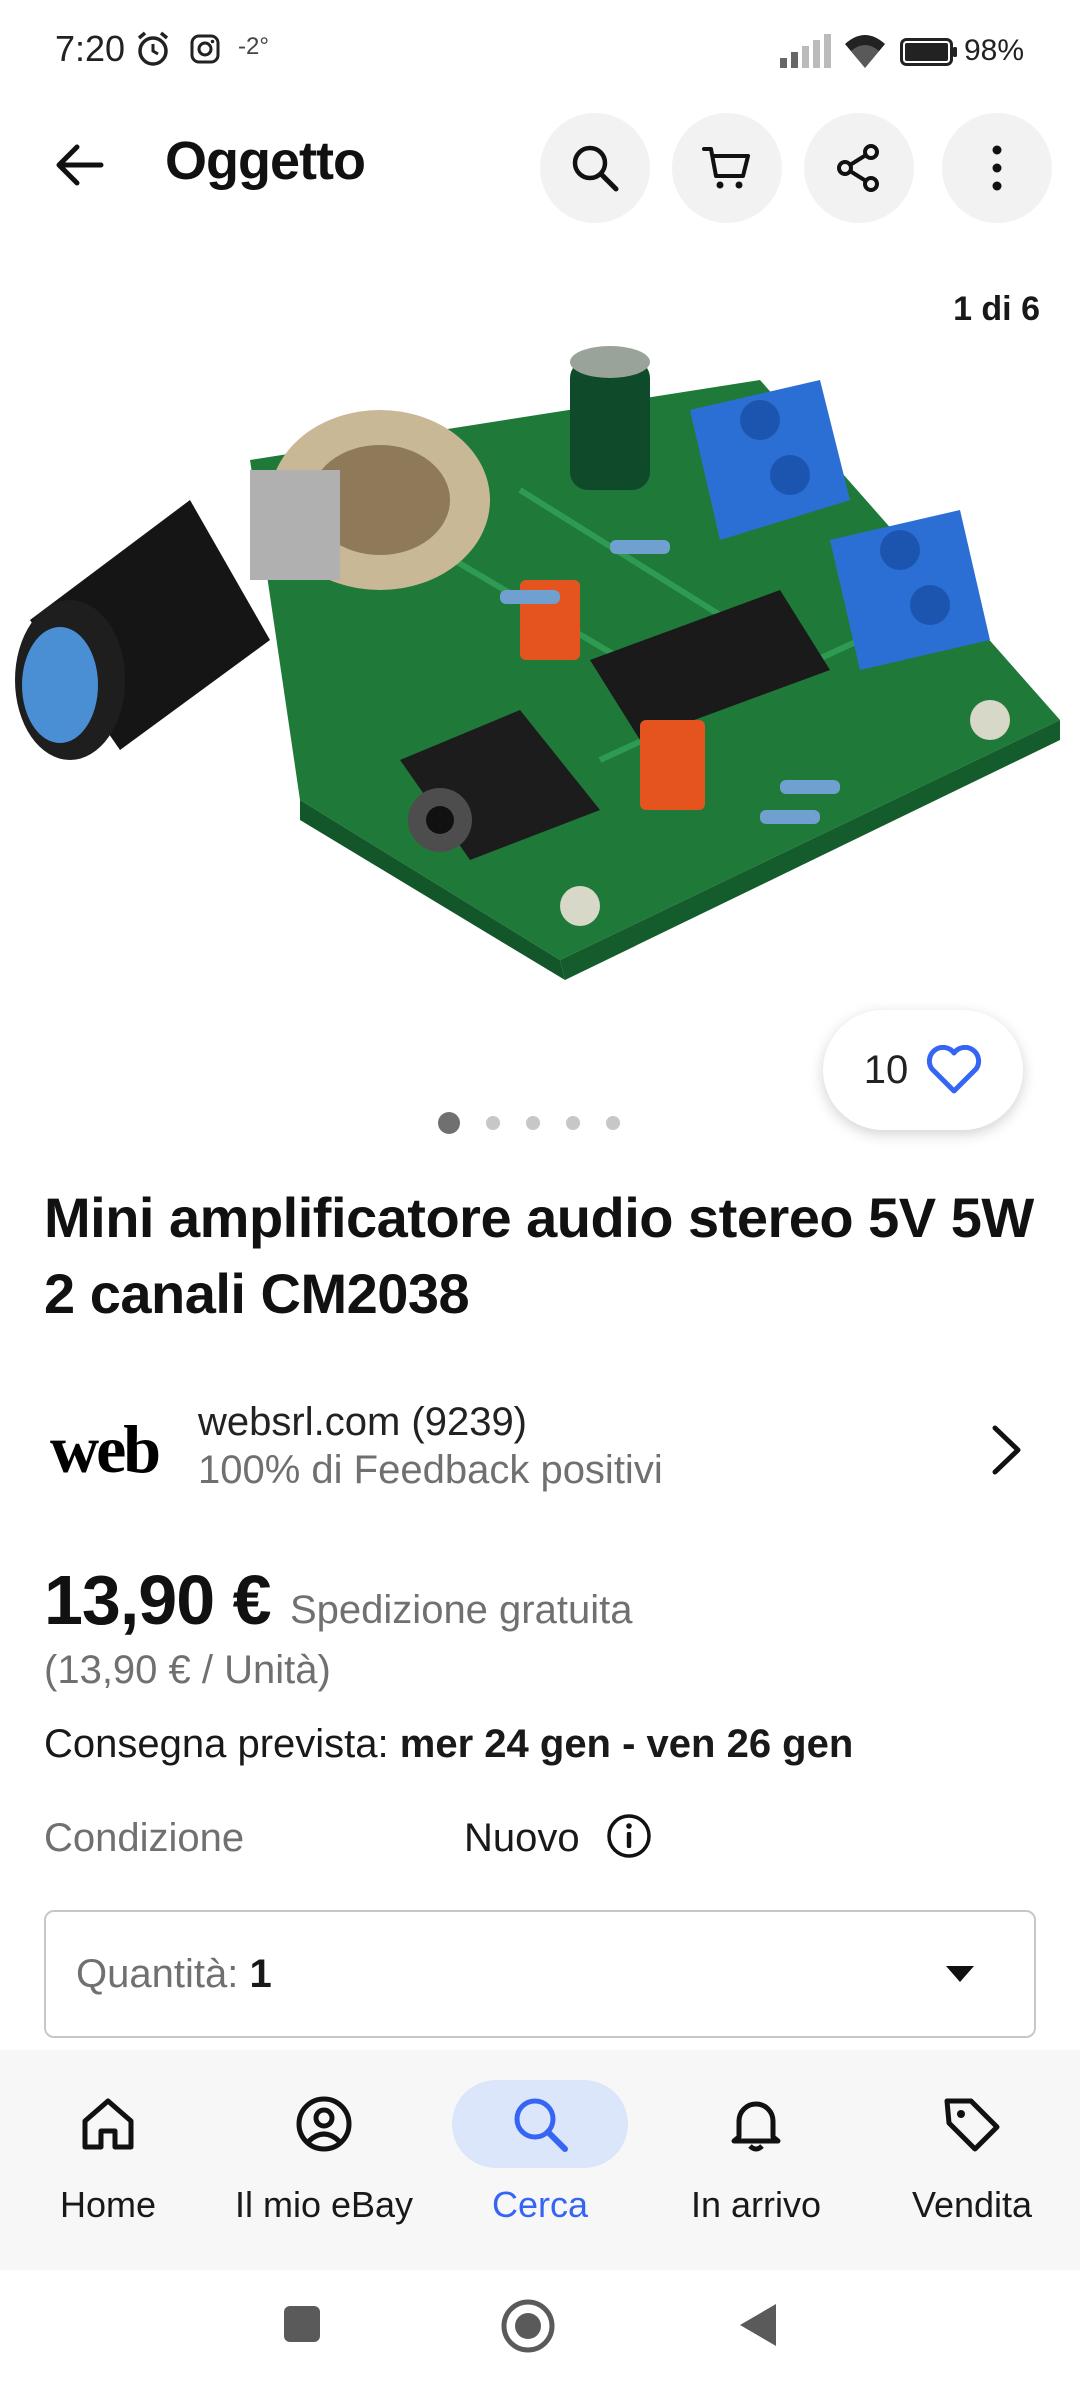  What do you see at coordinates (954, 1069) in the screenshot?
I see `heart-icon` at bounding box center [954, 1069].